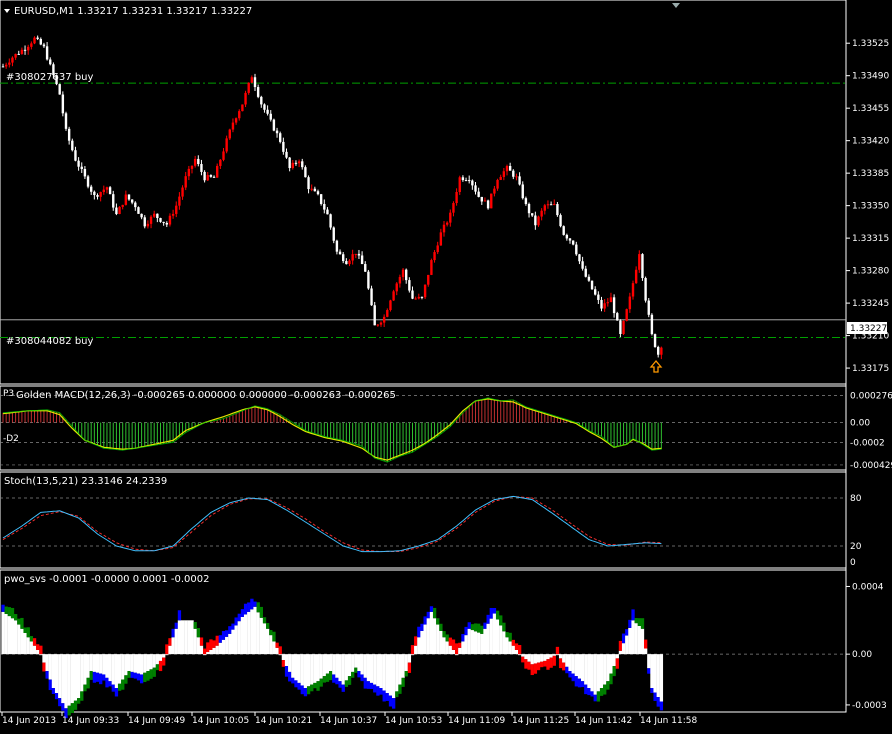 The width and height of the screenshot is (892, 734). I want to click on order-label-2: #308044082 buy, so click(50, 341).